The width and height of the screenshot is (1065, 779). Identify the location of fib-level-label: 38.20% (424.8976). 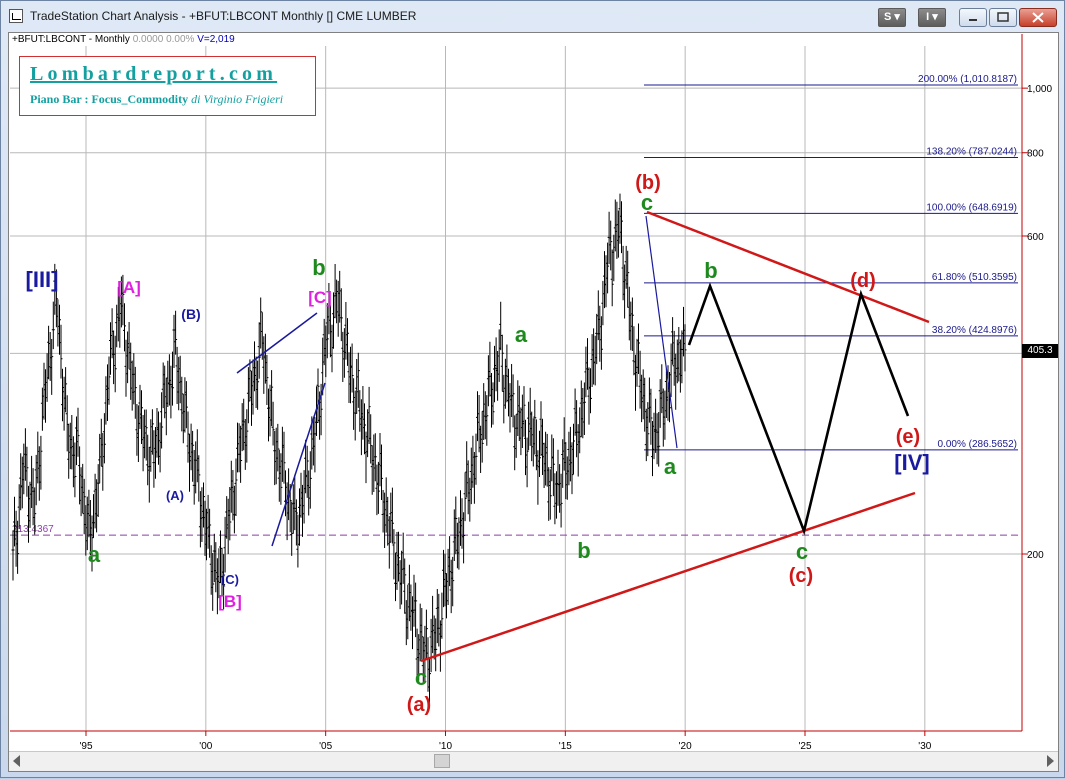
(974, 330).